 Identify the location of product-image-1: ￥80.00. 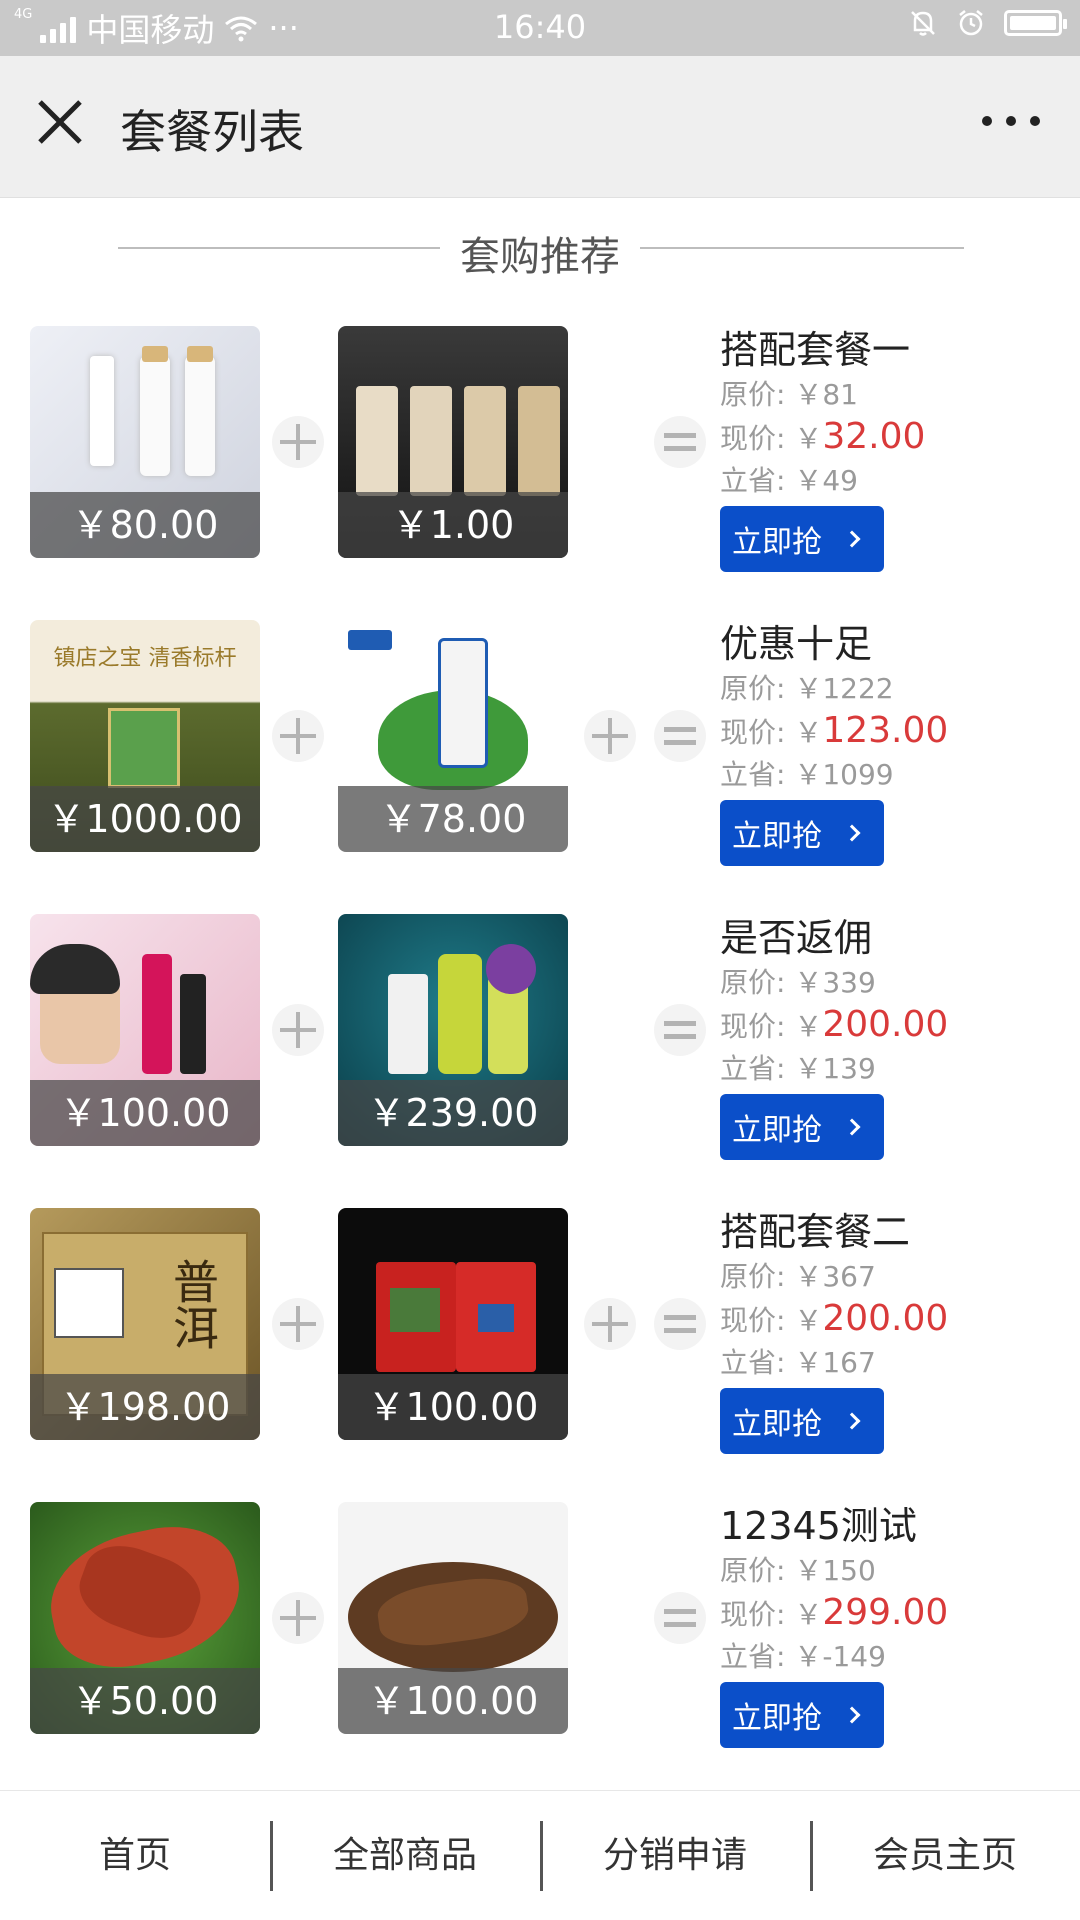
(145, 442).